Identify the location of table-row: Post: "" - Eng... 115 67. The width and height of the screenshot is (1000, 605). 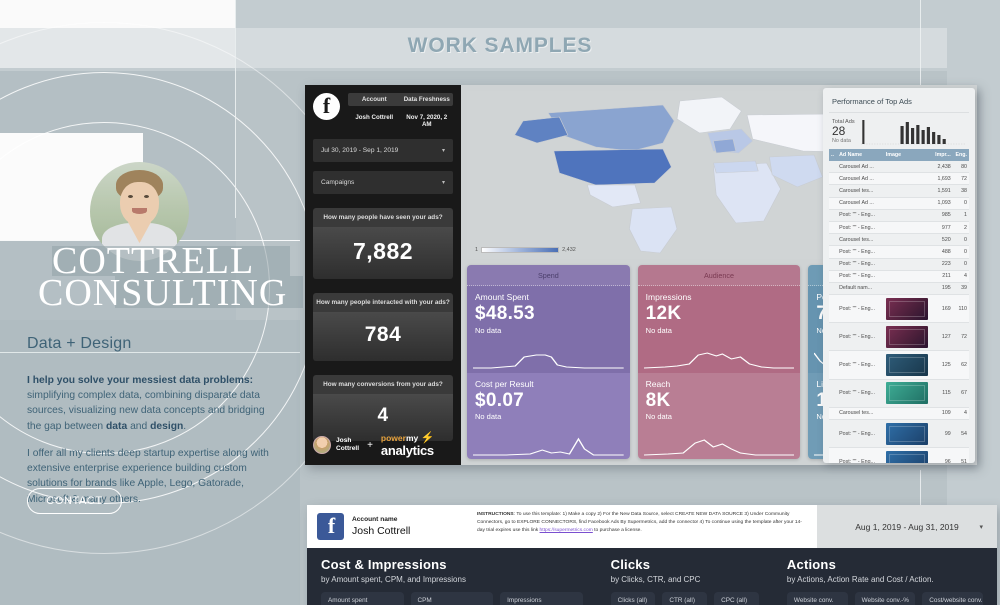
(899, 393).